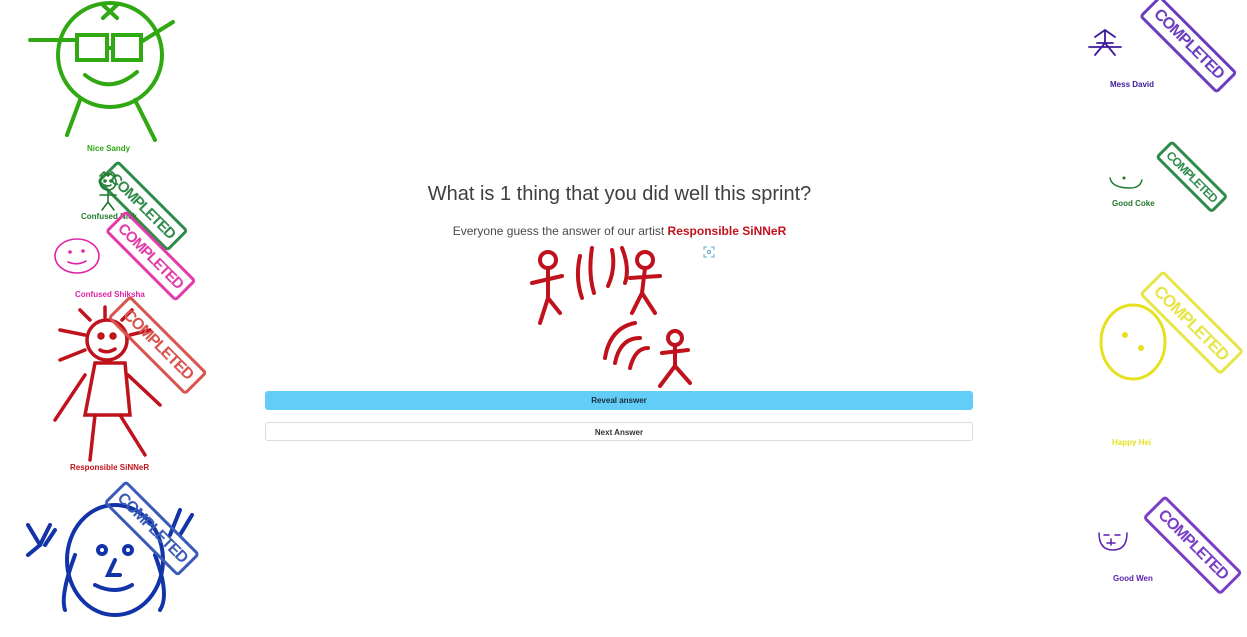 Image resolution: width=1247 pixels, height=637 pixels. What do you see at coordinates (1132, 84) in the screenshot?
I see `player-name: Mess David` at bounding box center [1132, 84].